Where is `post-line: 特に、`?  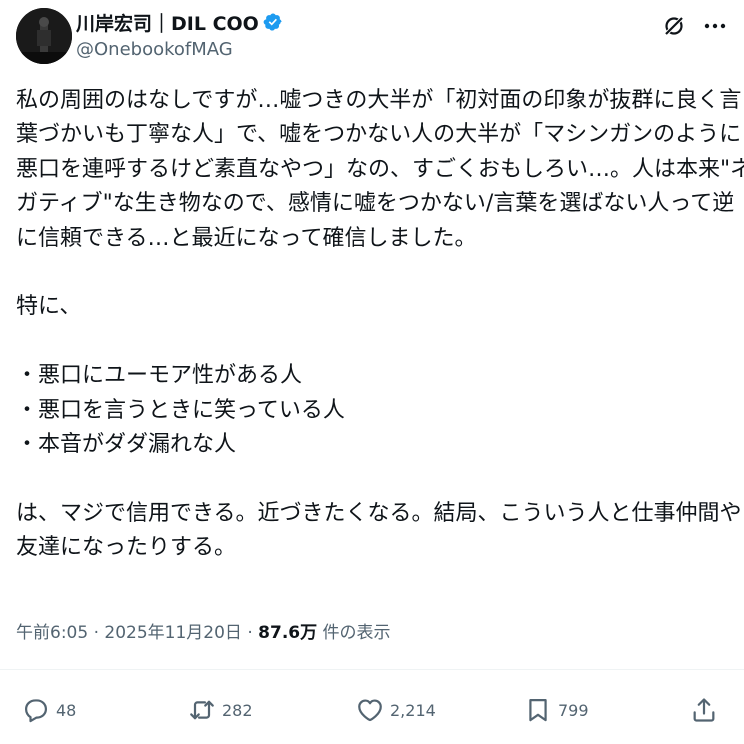 post-line: 特に、 is located at coordinates (49, 307).